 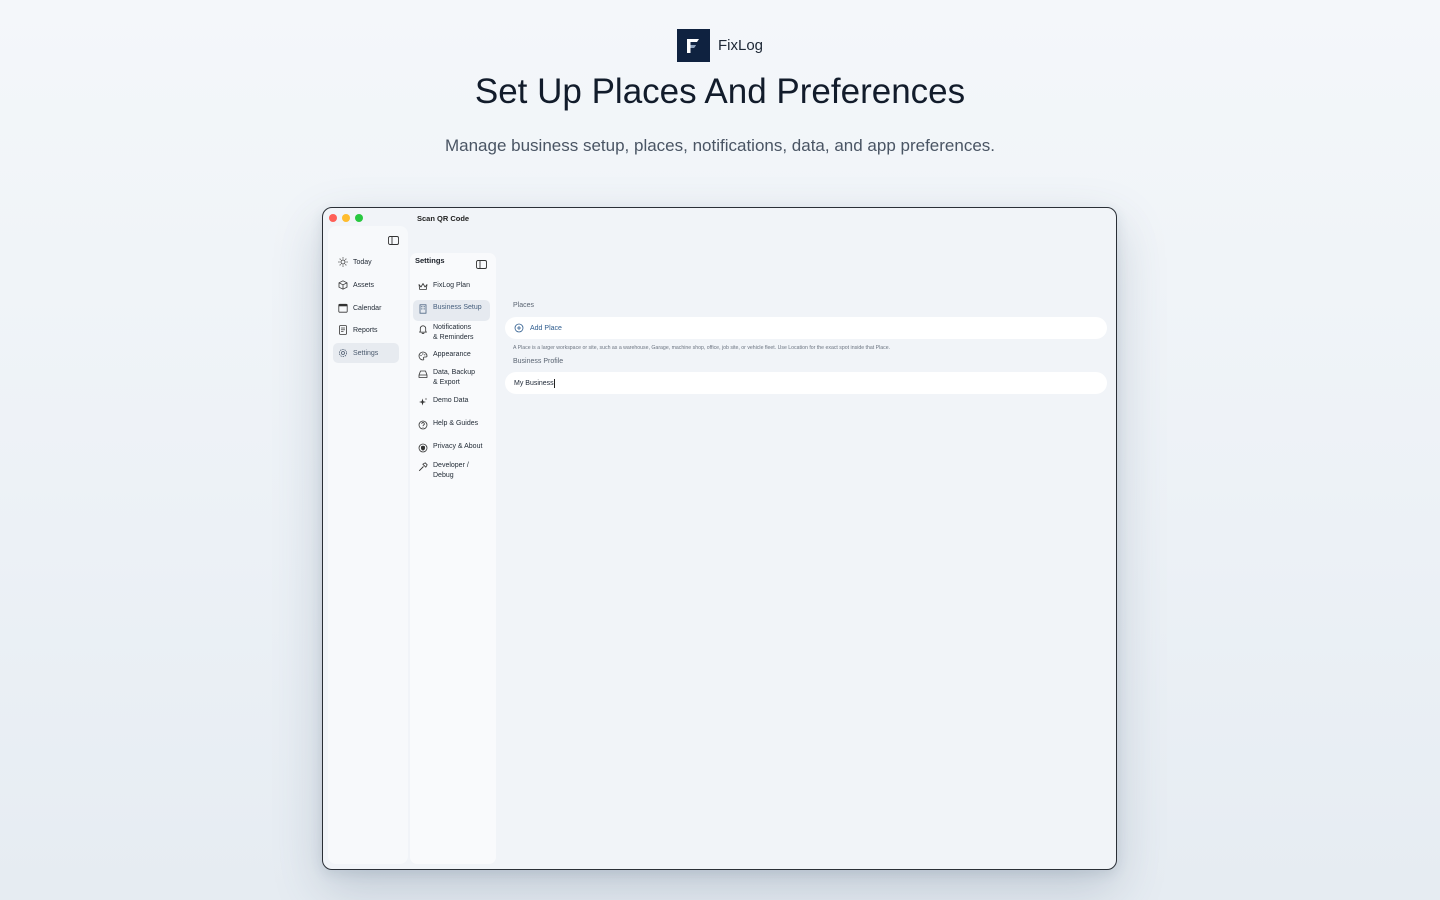 What do you see at coordinates (534, 383) in the screenshot?
I see `business-name-value: My Business` at bounding box center [534, 383].